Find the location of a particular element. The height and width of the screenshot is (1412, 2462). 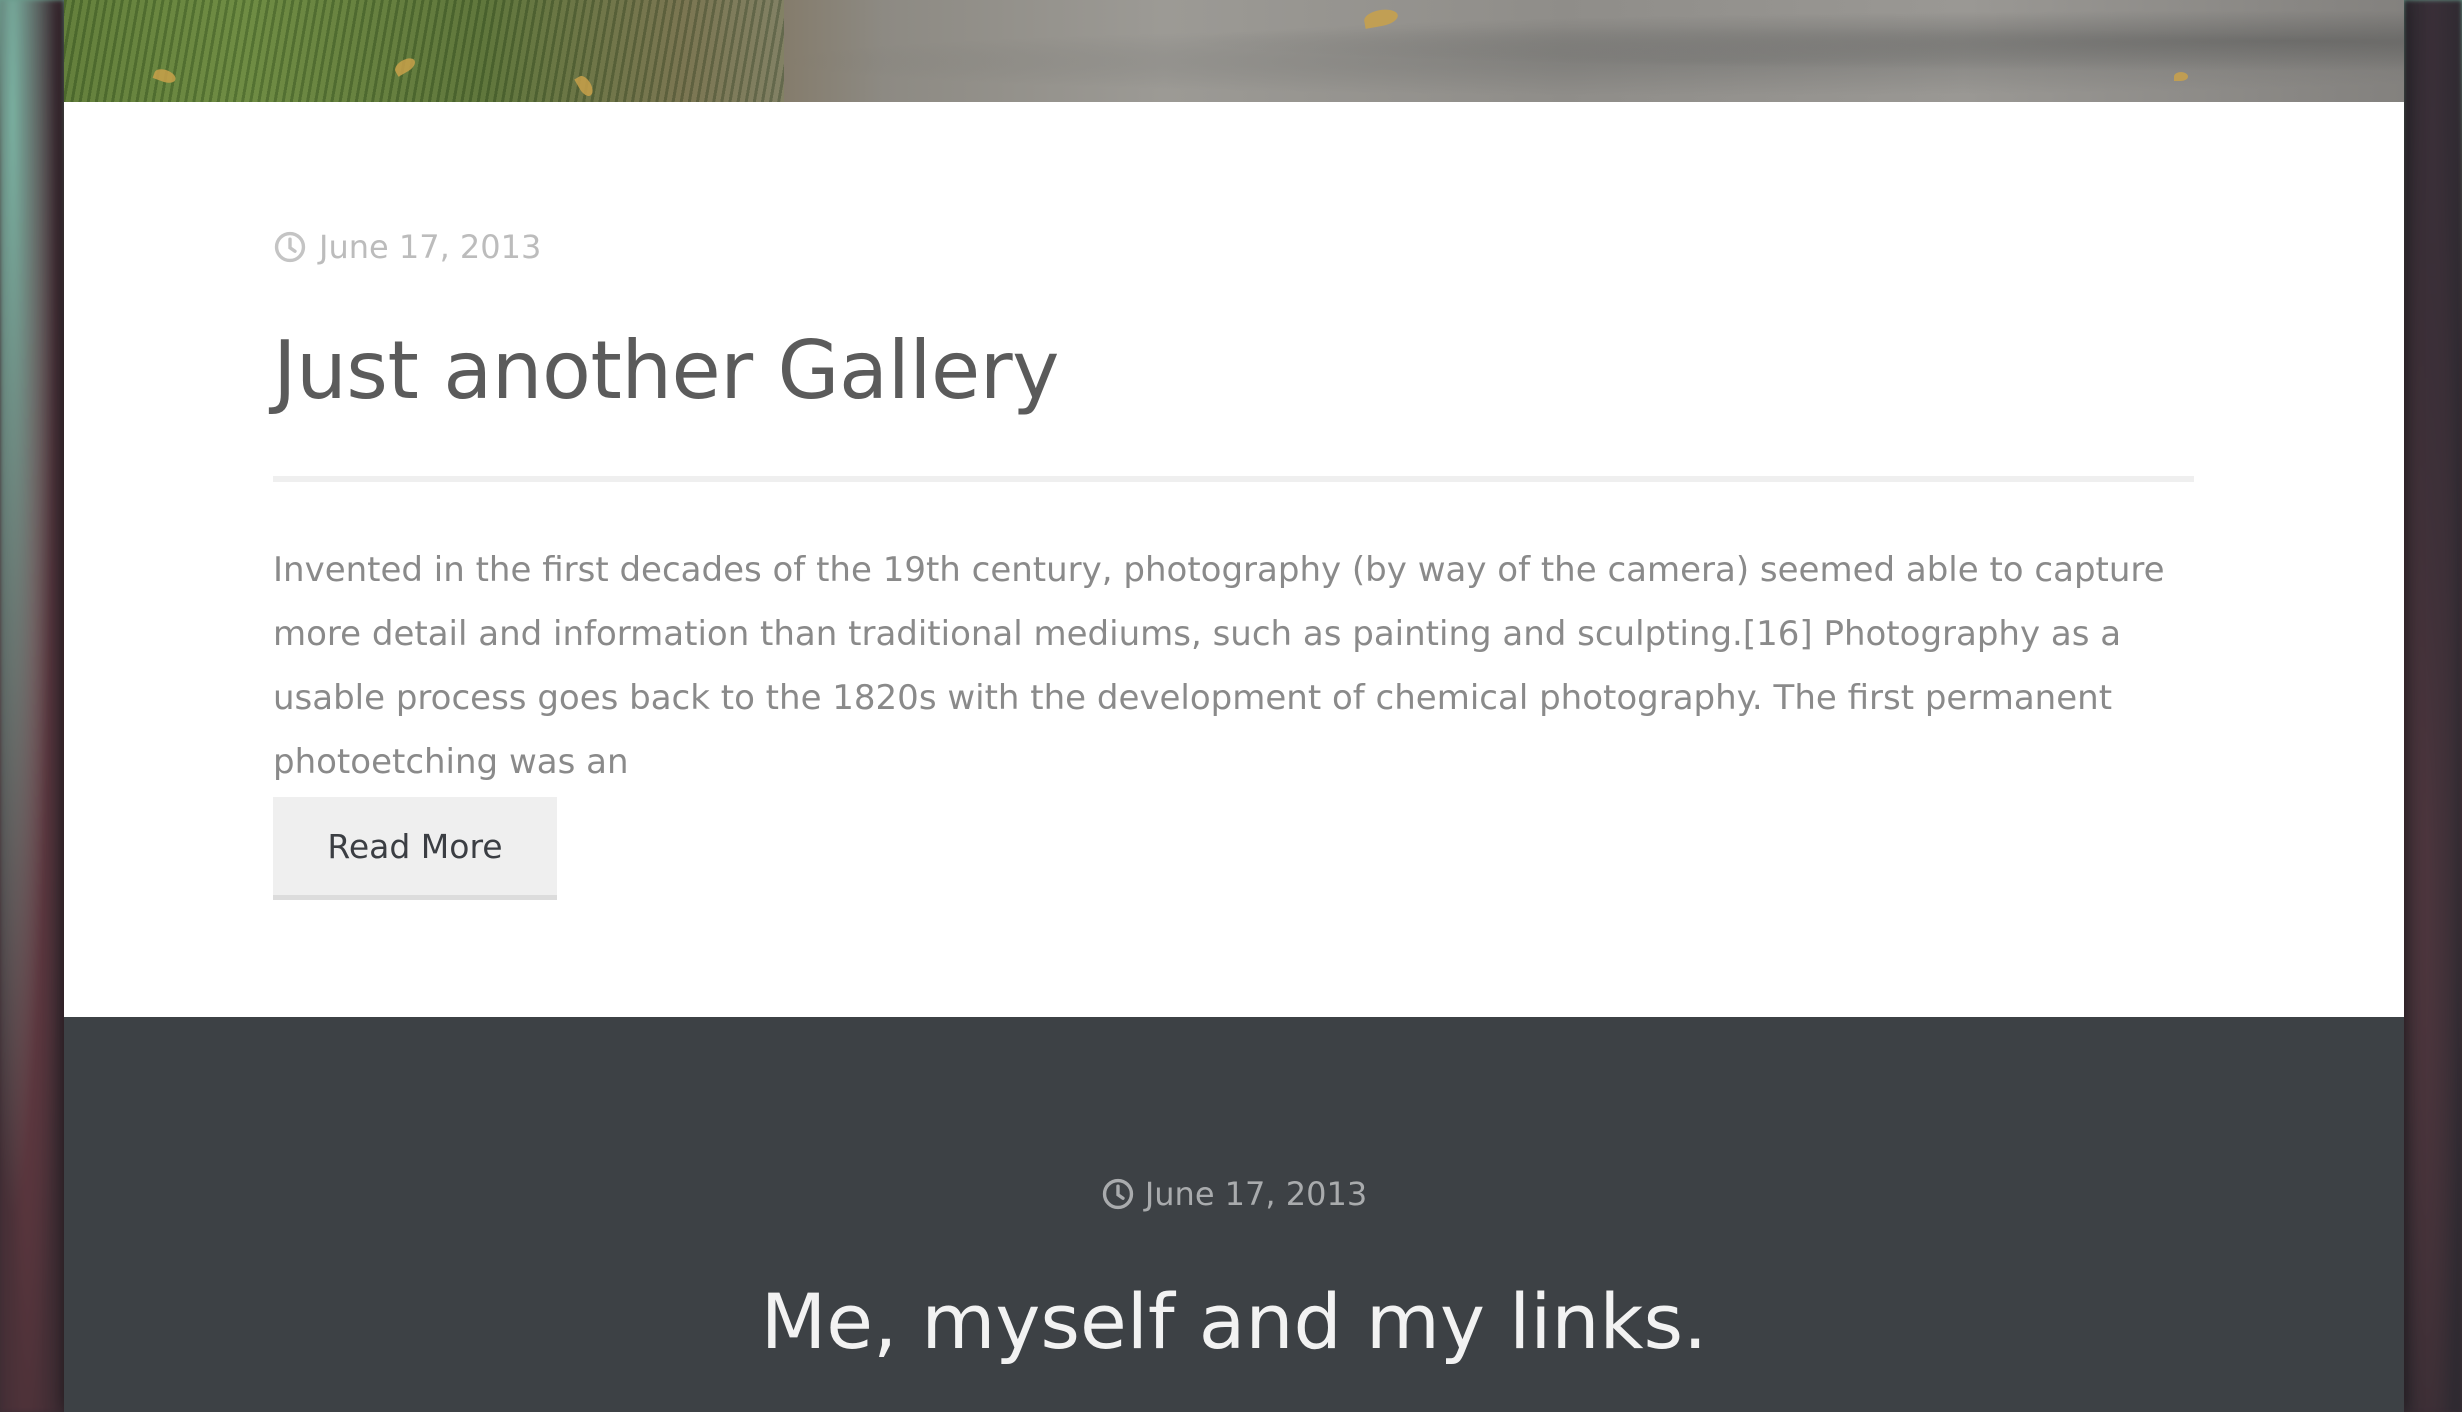

title-divider is located at coordinates (1233, 479).